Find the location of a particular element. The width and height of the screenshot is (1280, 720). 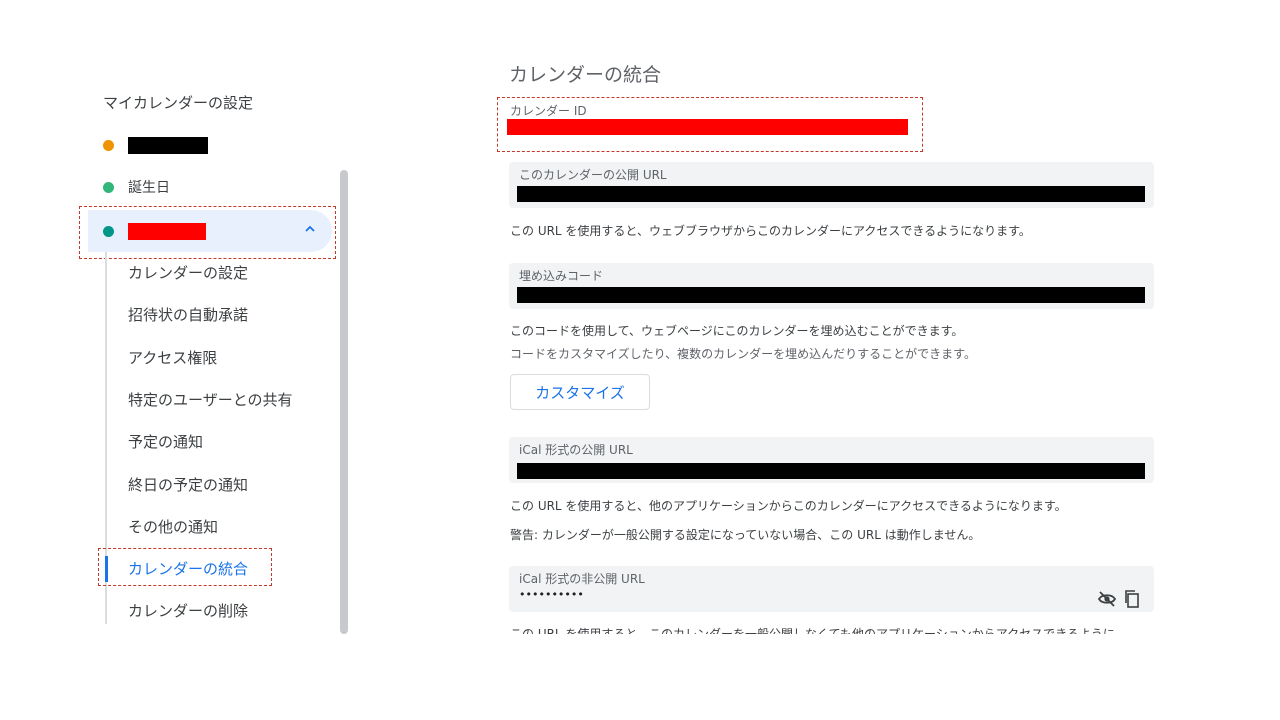

public-url-redacted is located at coordinates (831, 194).